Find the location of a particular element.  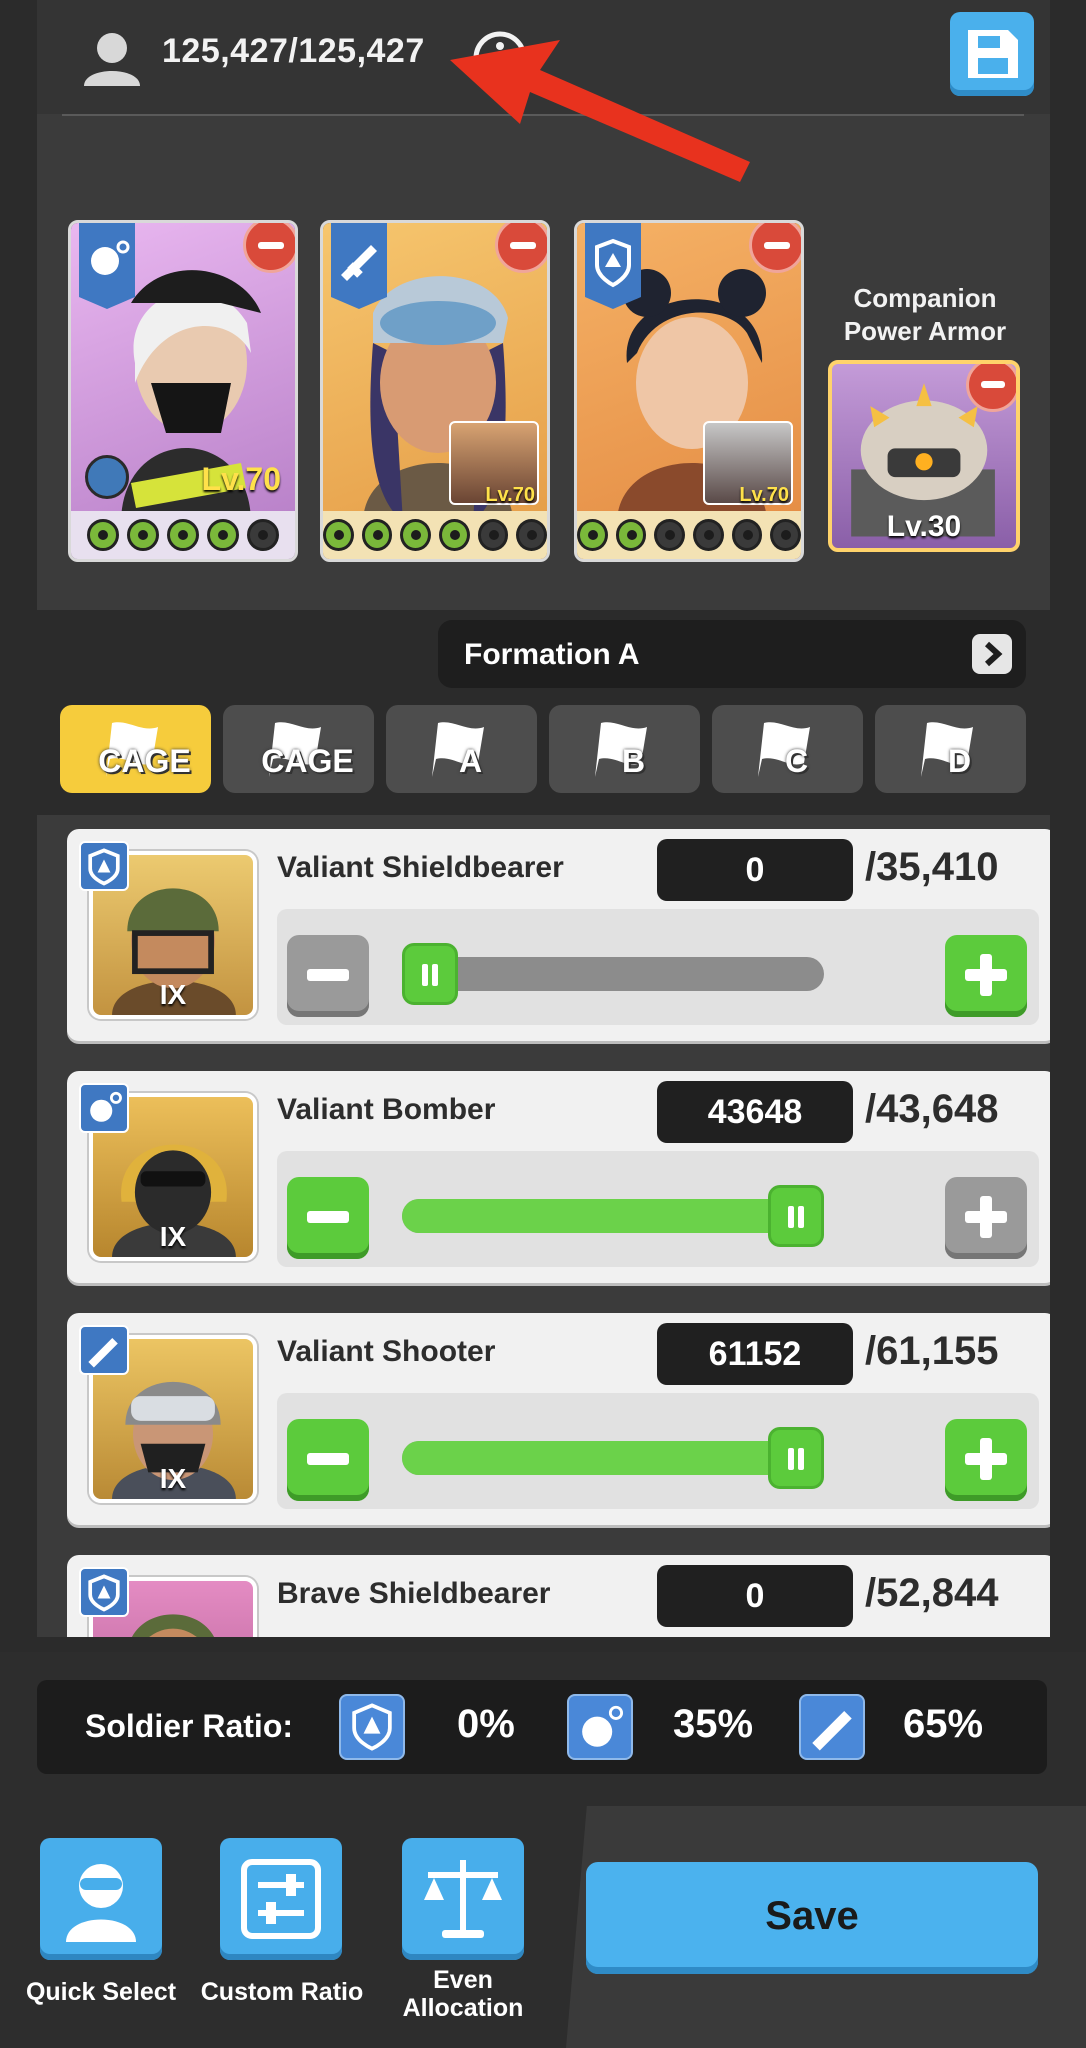

companion-level: Lv.30 is located at coordinates (924, 526).